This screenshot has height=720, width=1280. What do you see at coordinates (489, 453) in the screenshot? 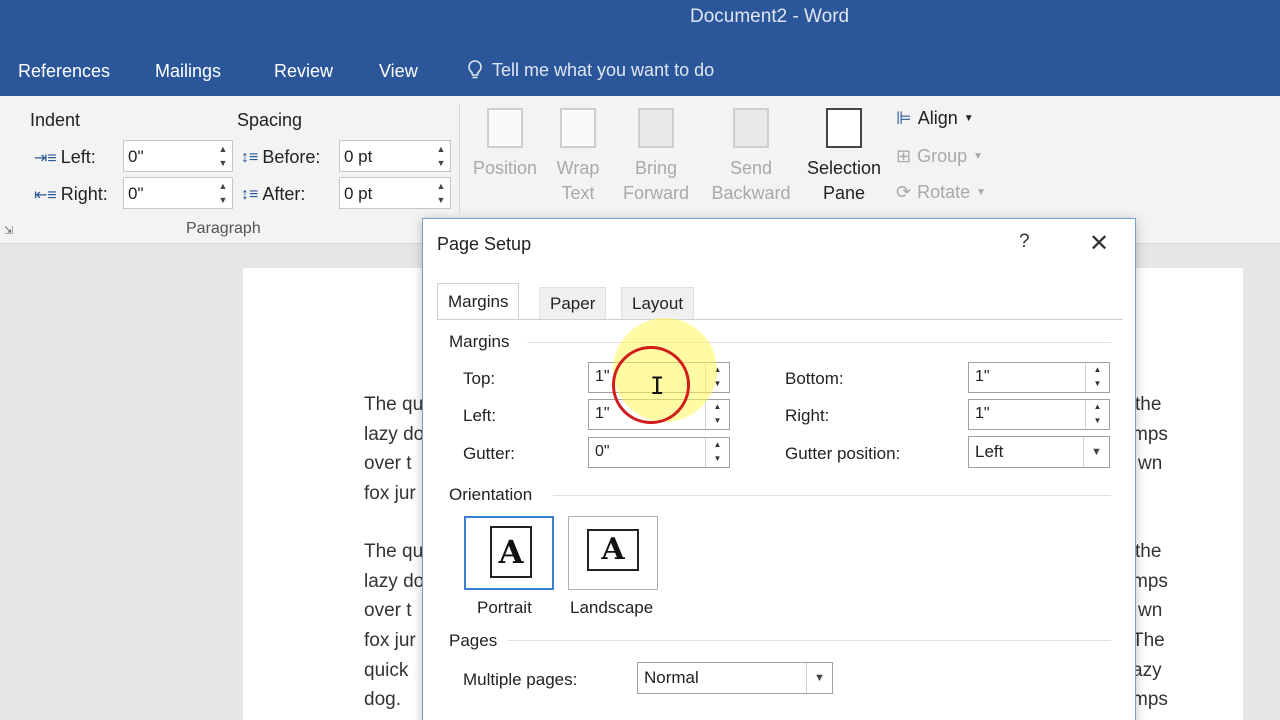
I see `gutter-label: Gutter:` at bounding box center [489, 453].